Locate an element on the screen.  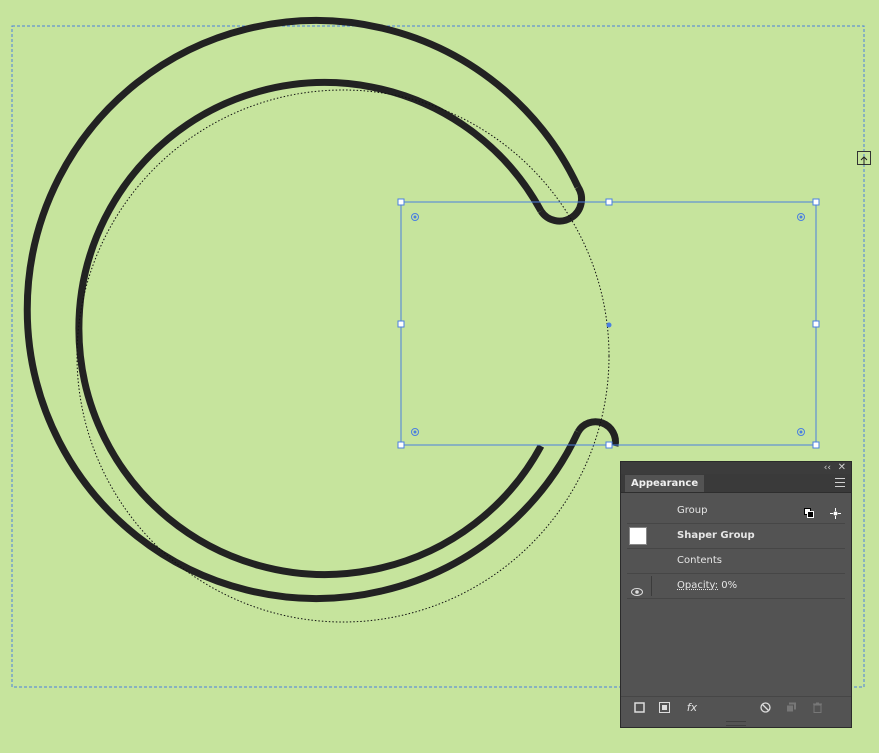
appearance-rows: Group Shaper Group Contents Opacity: 0% is located at coordinates (736, 549).